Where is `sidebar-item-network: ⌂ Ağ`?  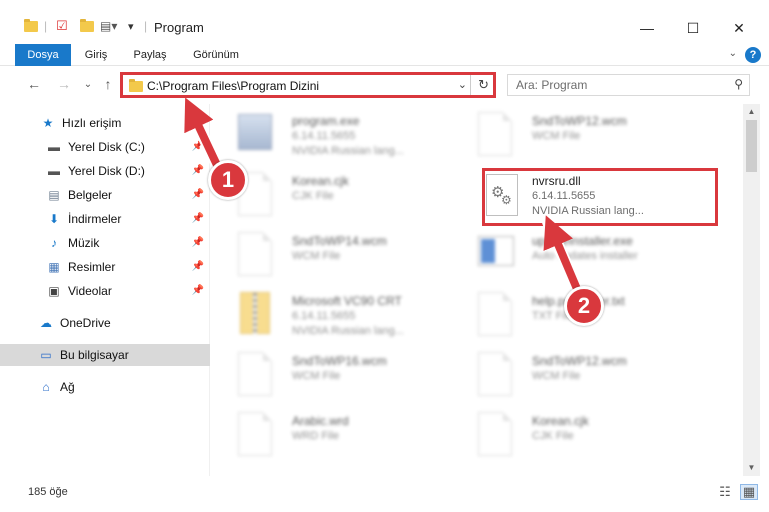
sidebar-item-network: ⌂ Ağ is located at coordinates (105, 387).